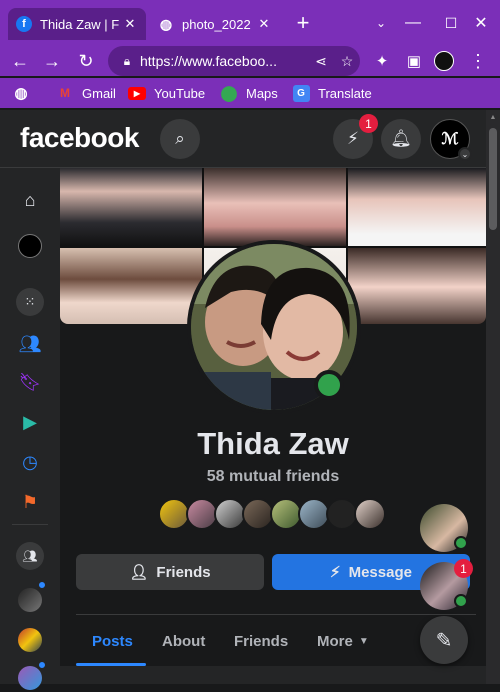 This screenshot has width=500, height=692. I want to click on gmail-icon: M, so click(65, 93).